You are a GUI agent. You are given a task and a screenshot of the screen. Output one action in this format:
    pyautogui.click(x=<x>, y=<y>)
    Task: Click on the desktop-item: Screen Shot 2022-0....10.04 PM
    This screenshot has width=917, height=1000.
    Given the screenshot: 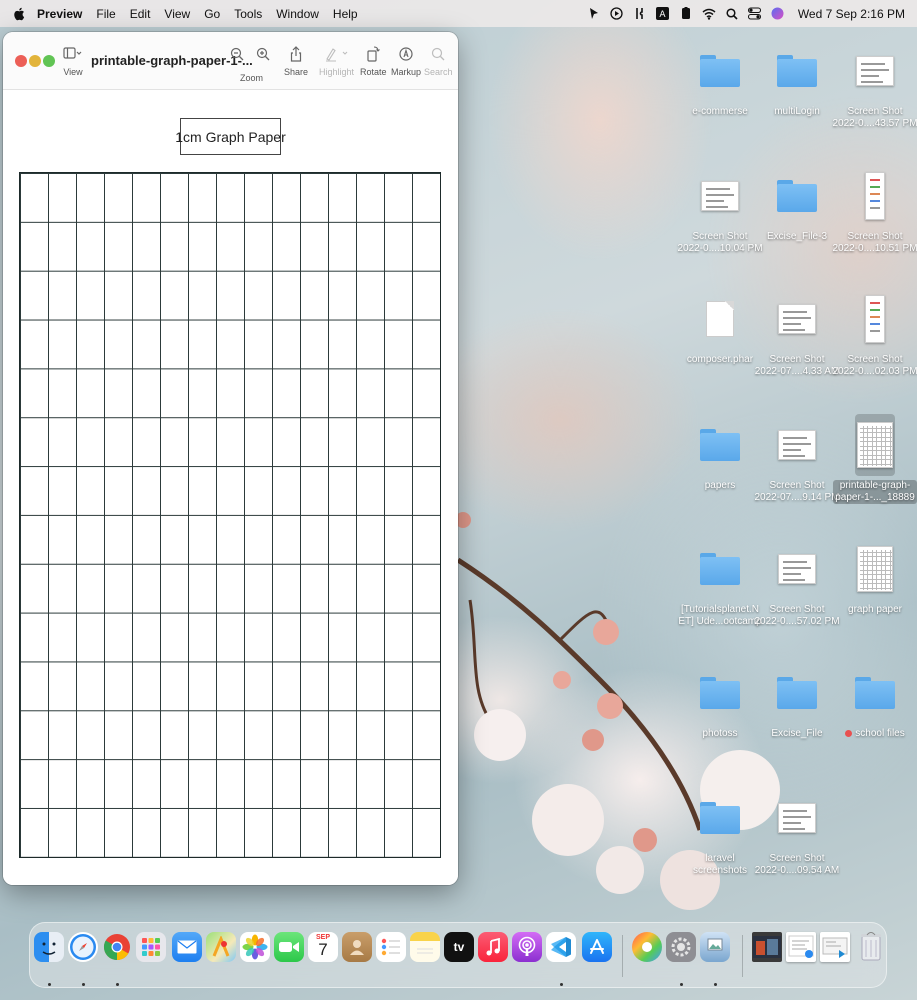 What is the action you would take?
    pyautogui.click(x=720, y=210)
    